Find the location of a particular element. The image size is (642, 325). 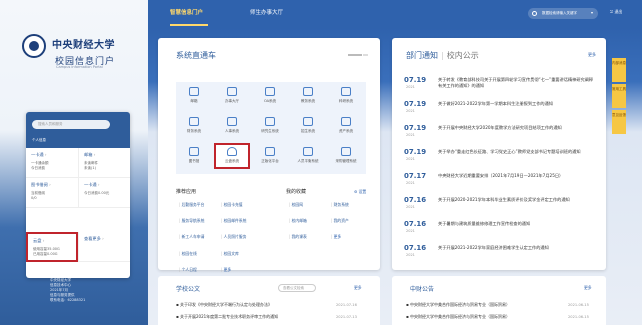

recommend-item: │ 校园卡充值 is located at coordinates (241, 205).